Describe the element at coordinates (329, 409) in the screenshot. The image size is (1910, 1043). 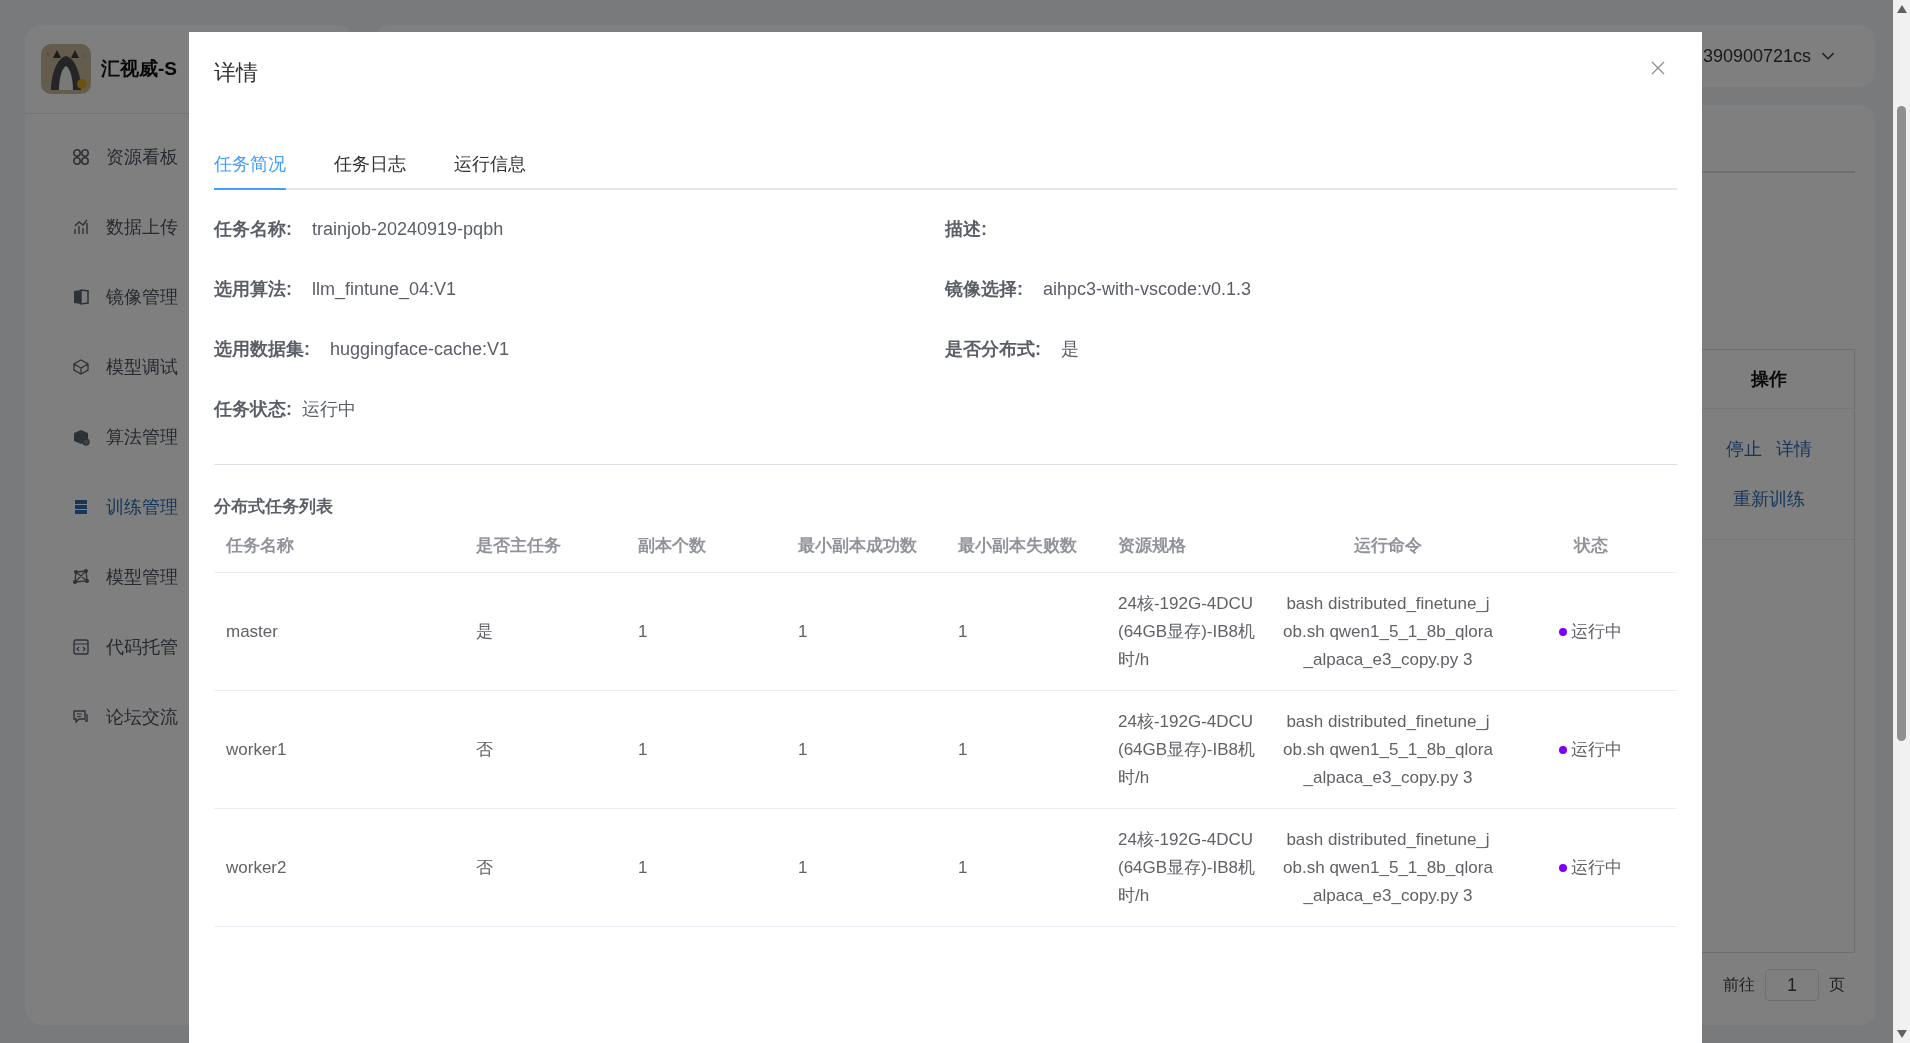
I see `field-value: 运行中` at that location.